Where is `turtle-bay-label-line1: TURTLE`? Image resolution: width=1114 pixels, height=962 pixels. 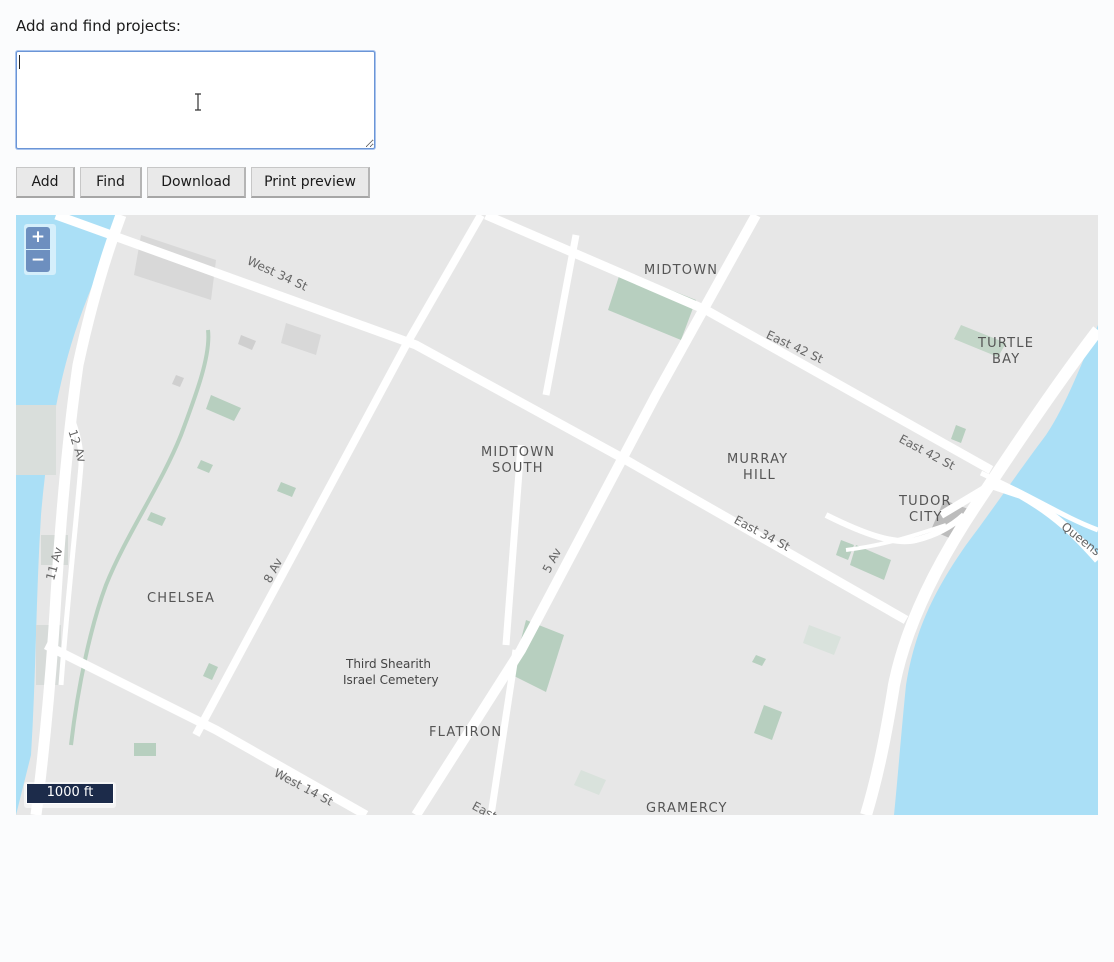
turtle-bay-label-line1: TURTLE is located at coordinates (1006, 343).